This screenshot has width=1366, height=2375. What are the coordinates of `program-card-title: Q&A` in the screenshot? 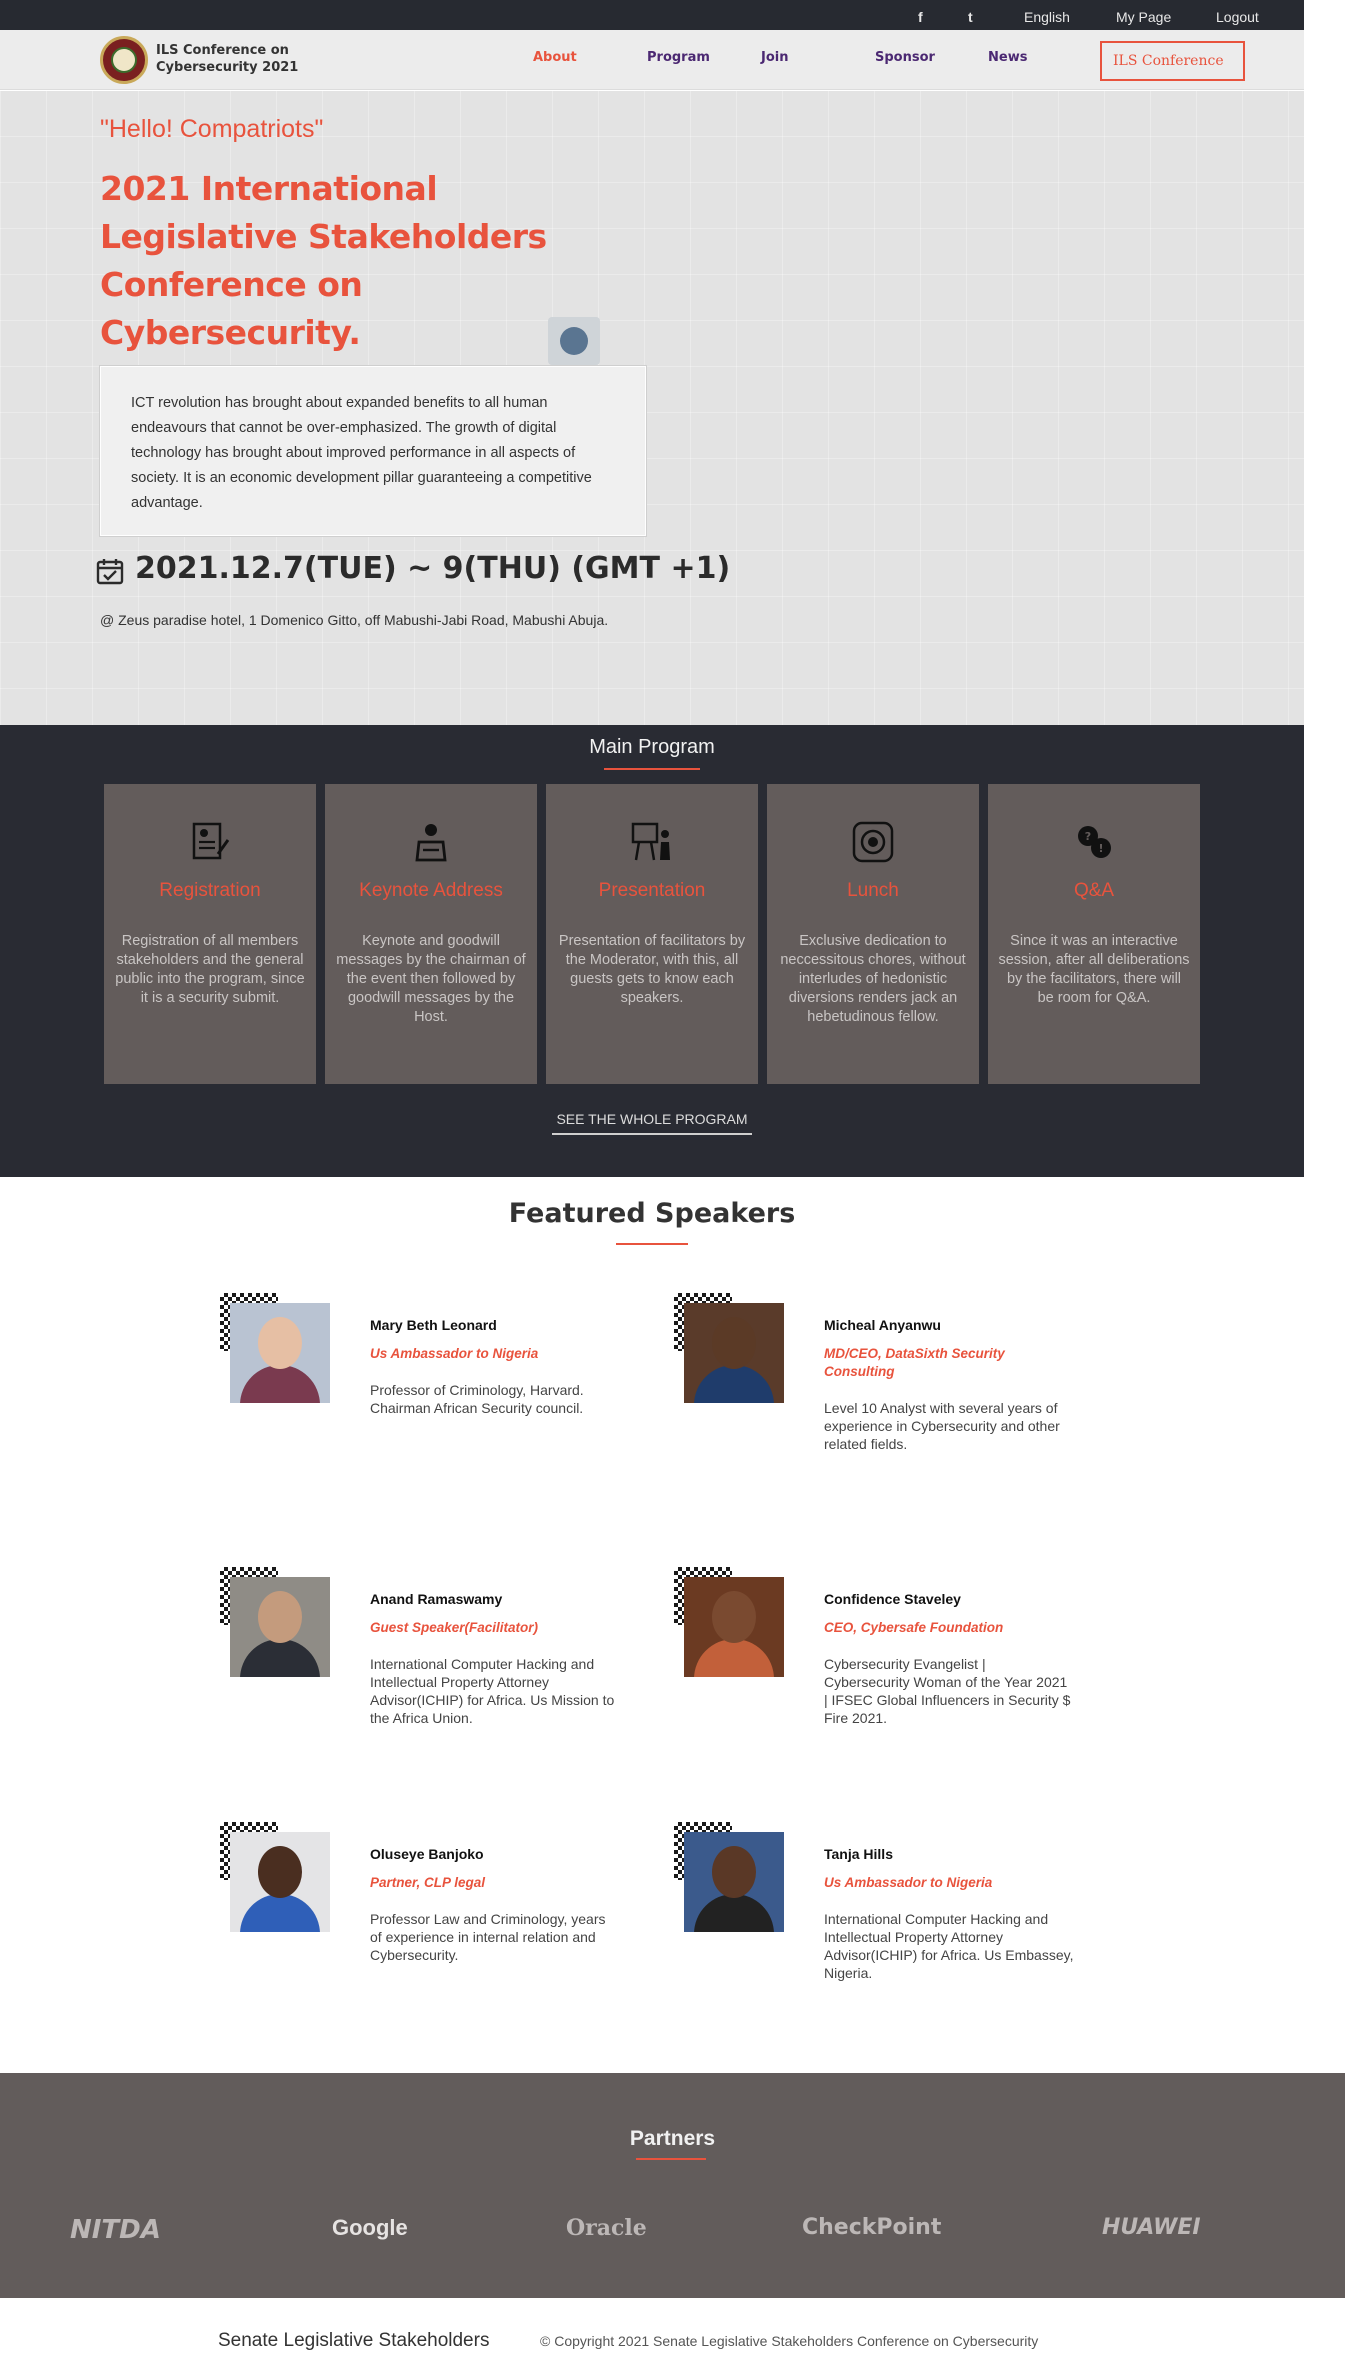 It's located at (1094, 890).